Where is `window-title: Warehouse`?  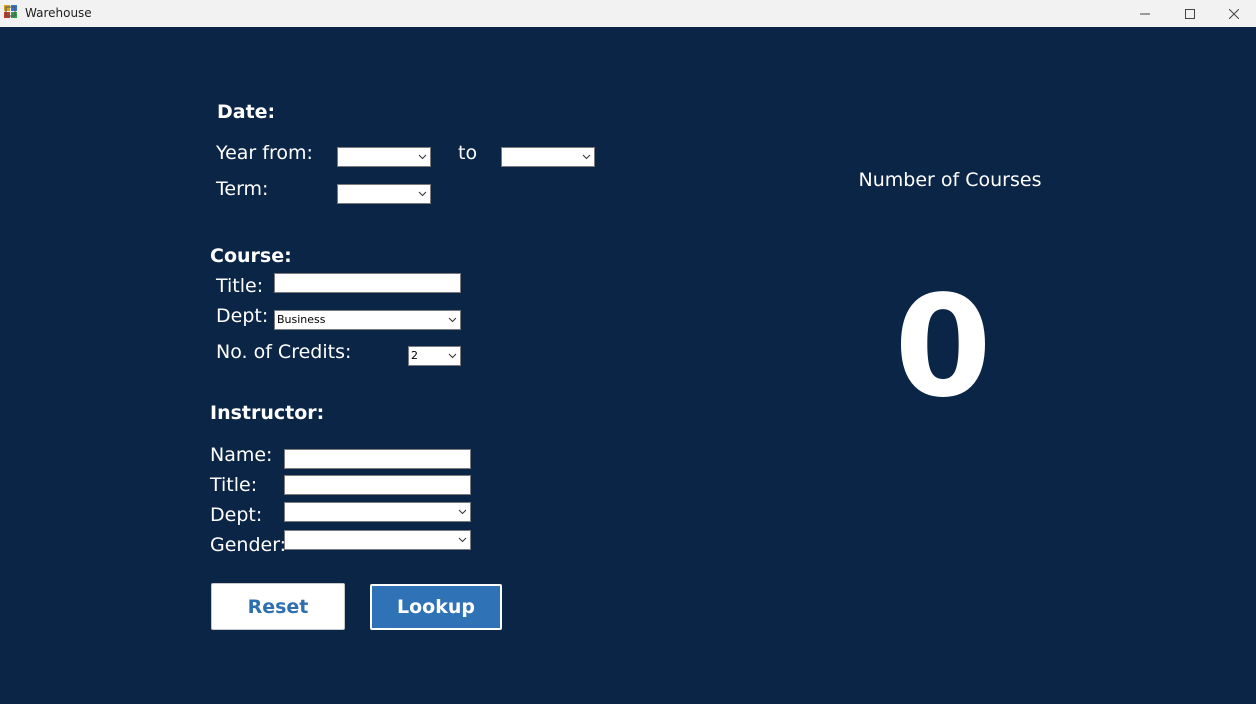 window-title: Warehouse is located at coordinates (58, 13).